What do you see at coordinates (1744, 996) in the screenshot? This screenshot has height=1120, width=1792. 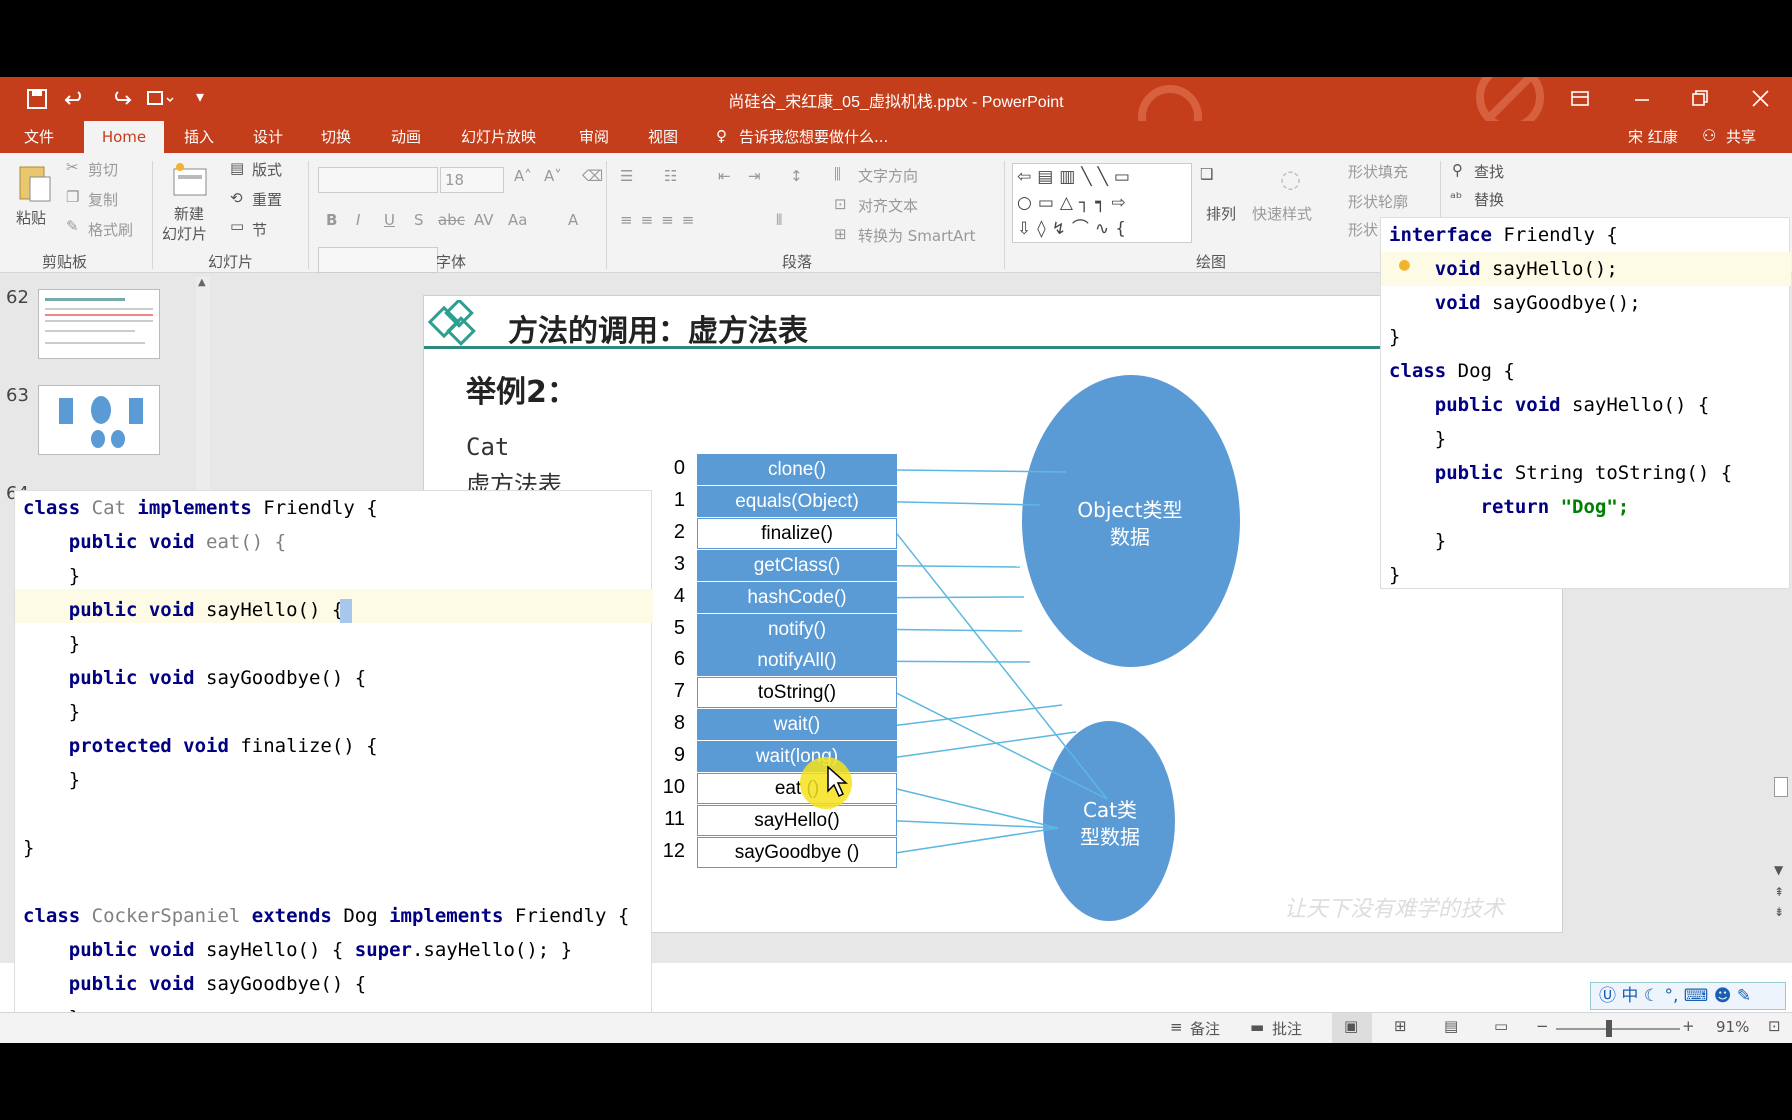 I see `ime-tools-icon: ✎` at bounding box center [1744, 996].